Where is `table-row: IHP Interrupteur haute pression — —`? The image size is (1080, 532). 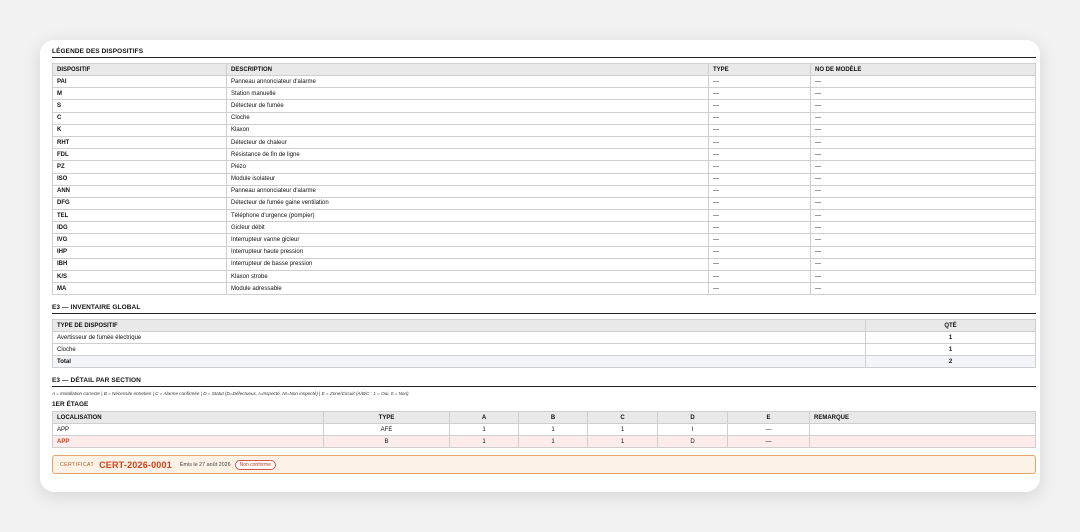 table-row: IHP Interrupteur haute pression — — is located at coordinates (544, 252).